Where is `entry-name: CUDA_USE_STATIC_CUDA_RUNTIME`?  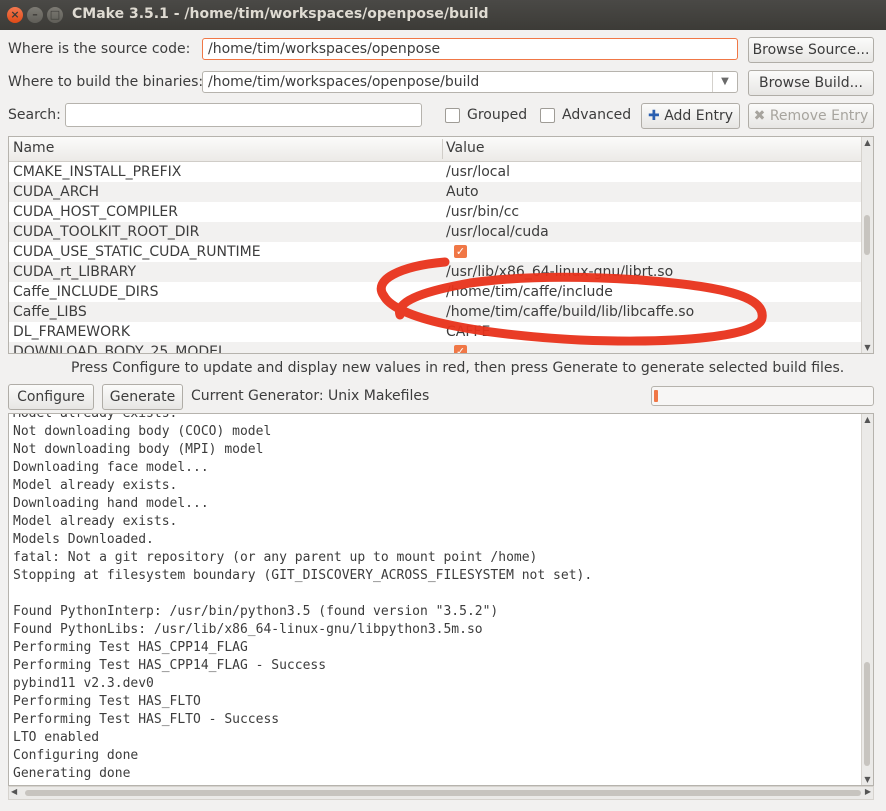
entry-name: CUDA_USE_STATIC_CUDA_RUNTIME is located at coordinates (137, 252).